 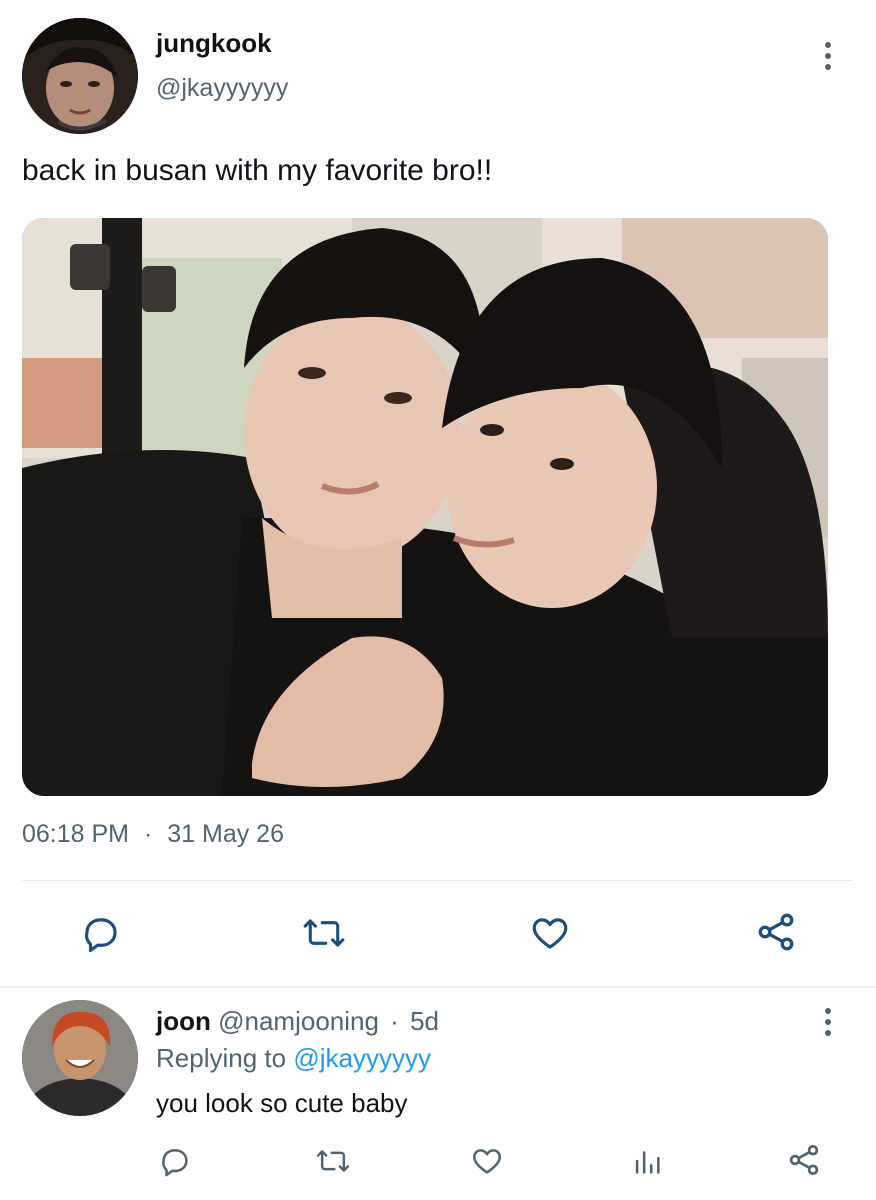 I want to click on replying-to-label: Replying to, so click(x=221, y=1058).